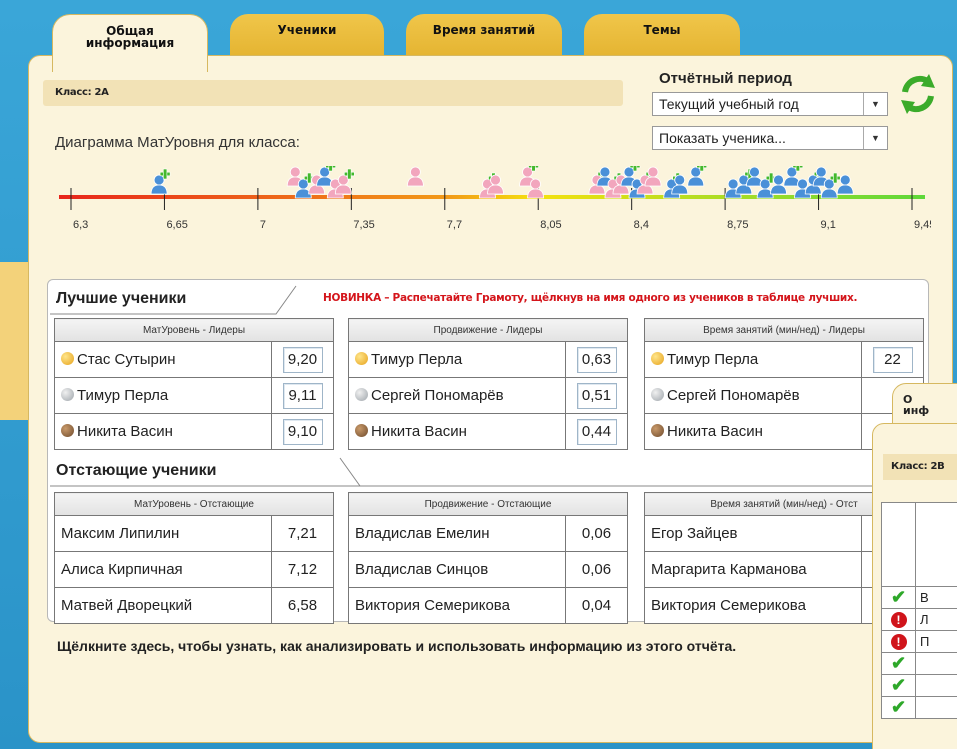  Describe the element at coordinates (596, 359) in the screenshot. I see `value-cell: 0,63` at that location.